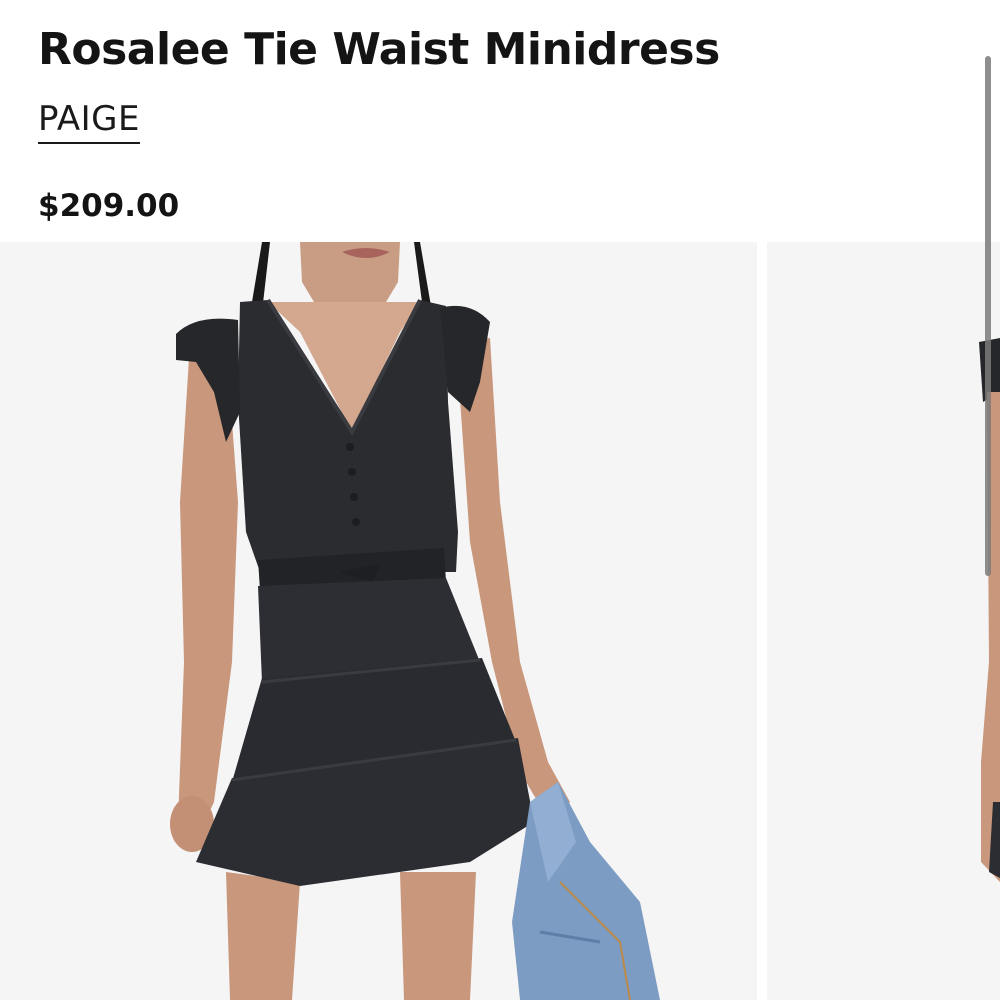  What do you see at coordinates (89, 121) in the screenshot?
I see `brand-link: PAIGE` at bounding box center [89, 121].